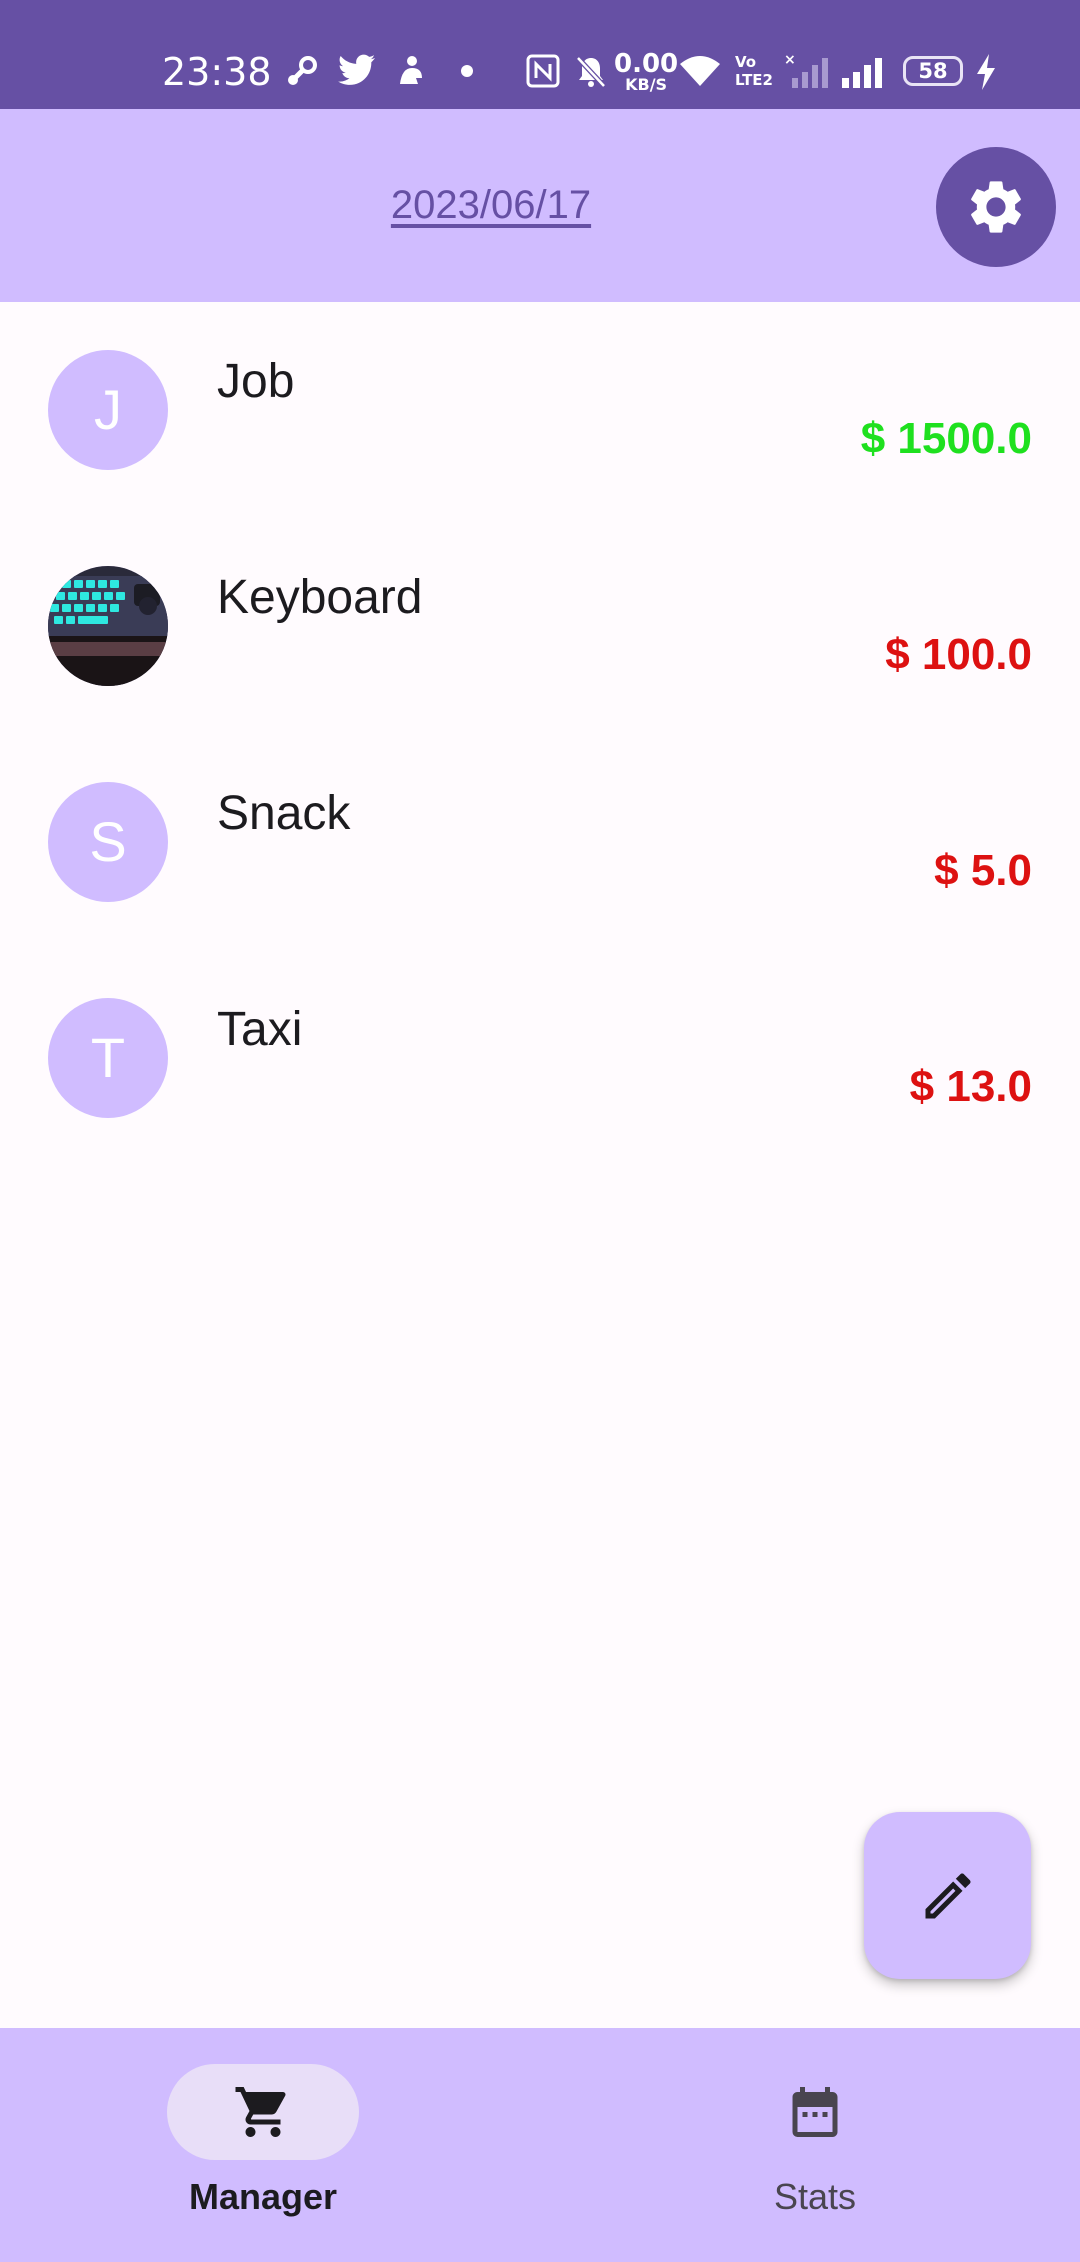 This screenshot has width=1080, height=2262. Describe the element at coordinates (217, 72) in the screenshot. I see `status-time: 23:38` at that location.